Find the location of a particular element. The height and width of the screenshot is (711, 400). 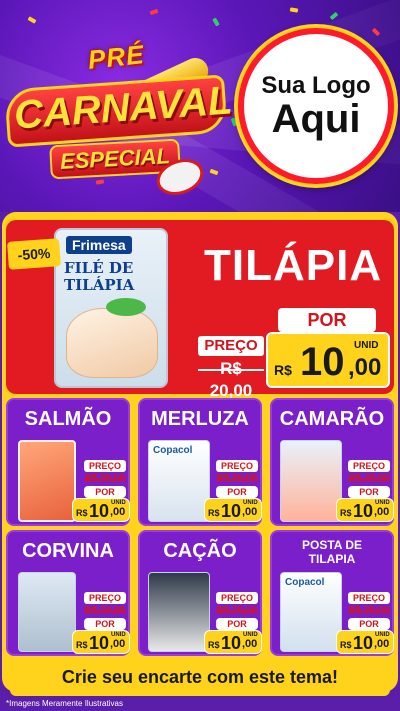

merluza-package-image: Copacol is located at coordinates (179, 481).